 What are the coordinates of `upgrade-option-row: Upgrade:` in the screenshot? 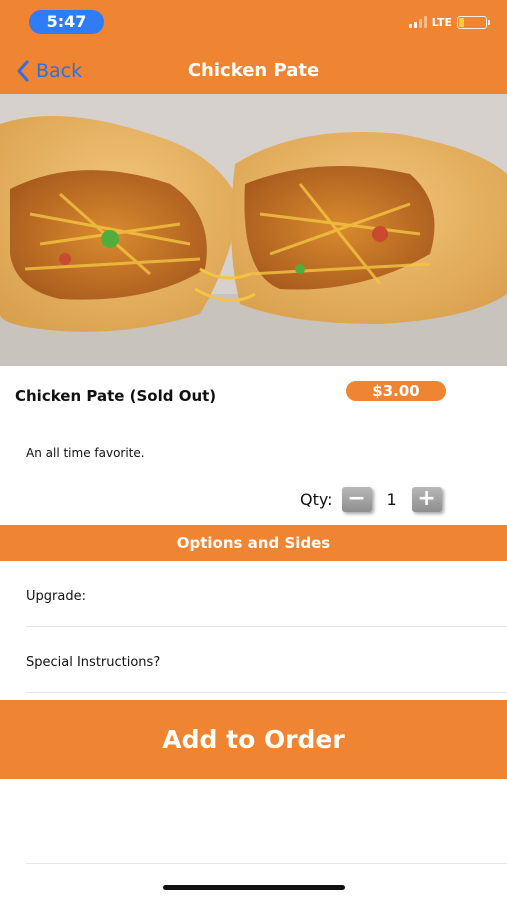 It's located at (266, 594).